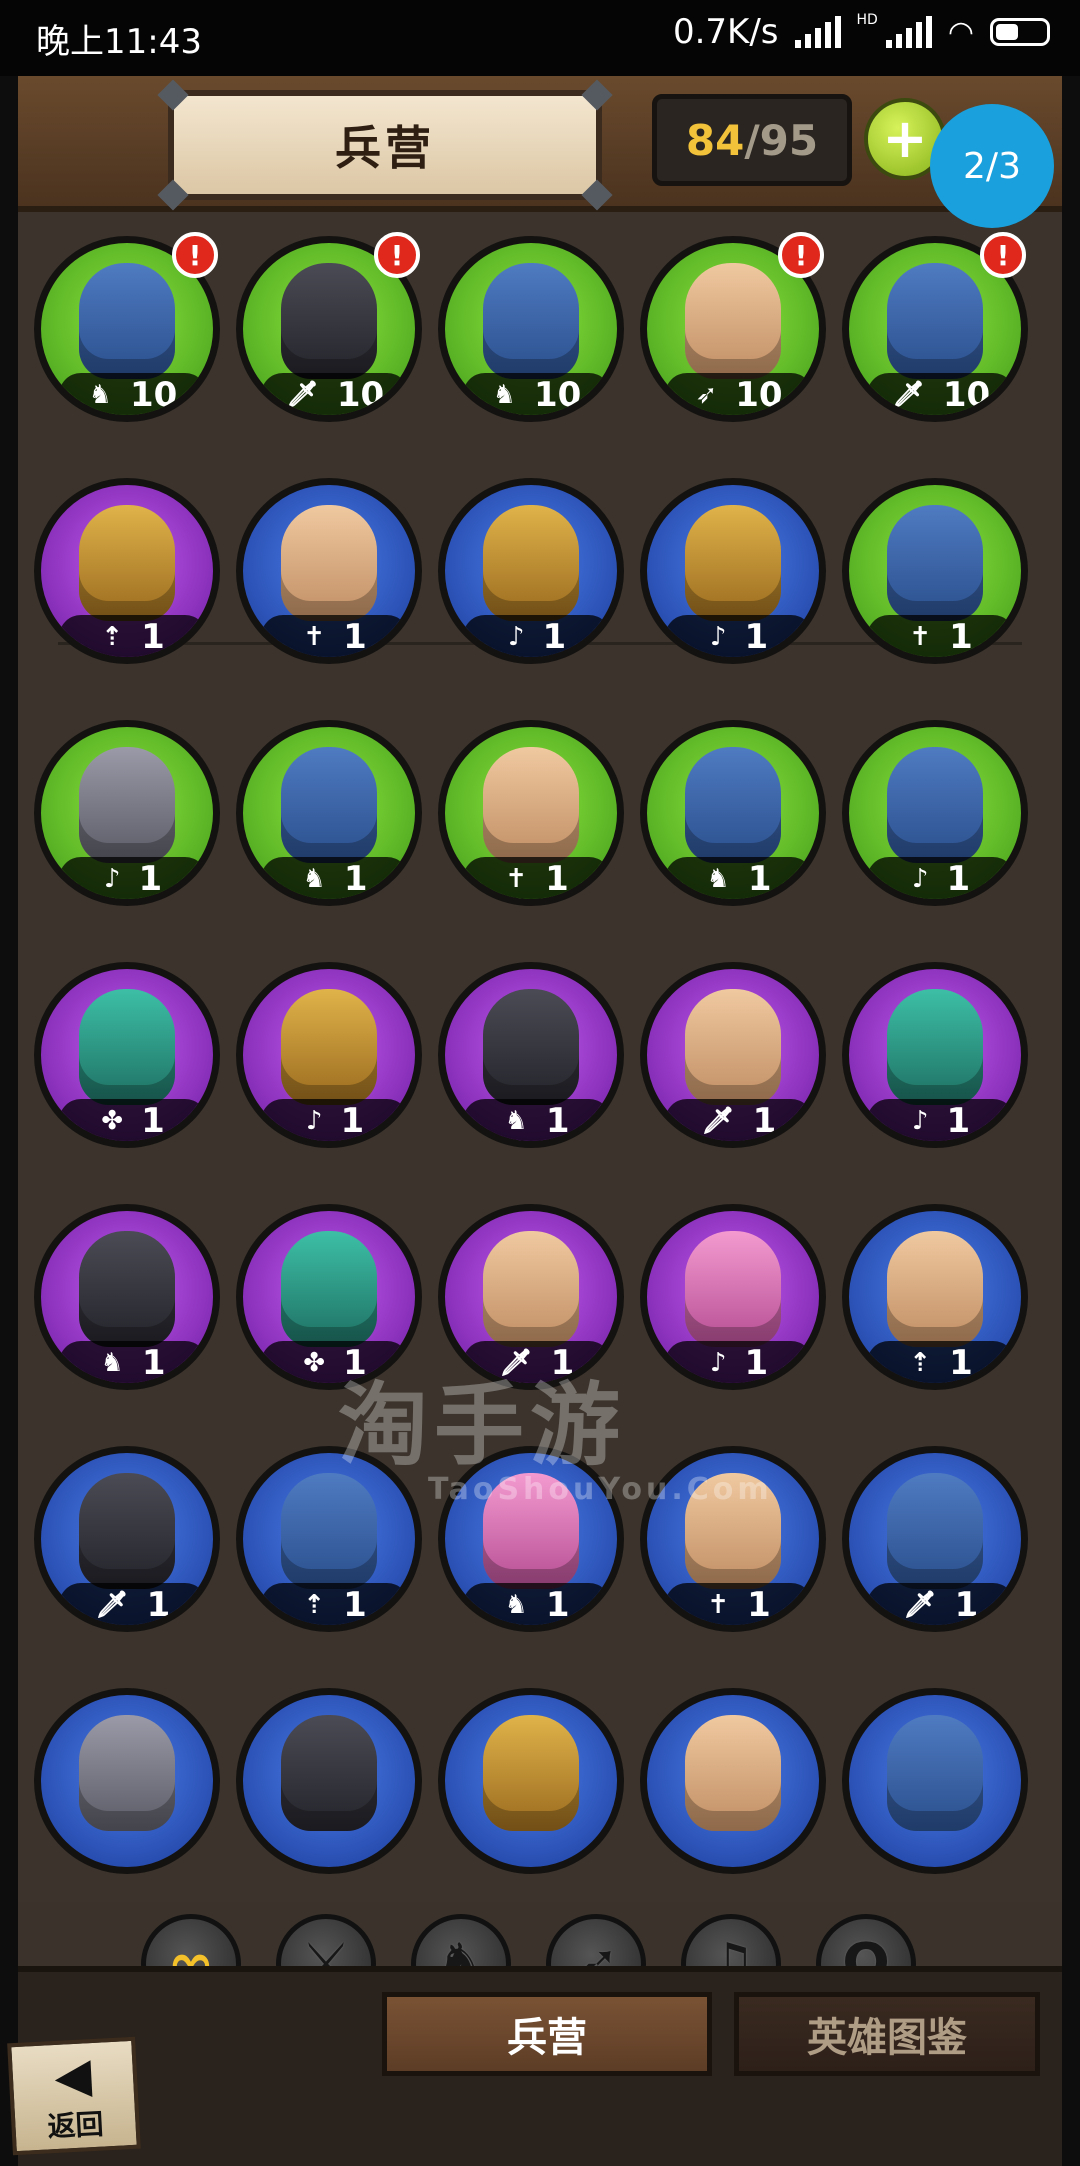 The height and width of the screenshot is (2166, 1080). What do you see at coordinates (531, 329) in the screenshot?
I see `unit-card: ♞ 10` at bounding box center [531, 329].